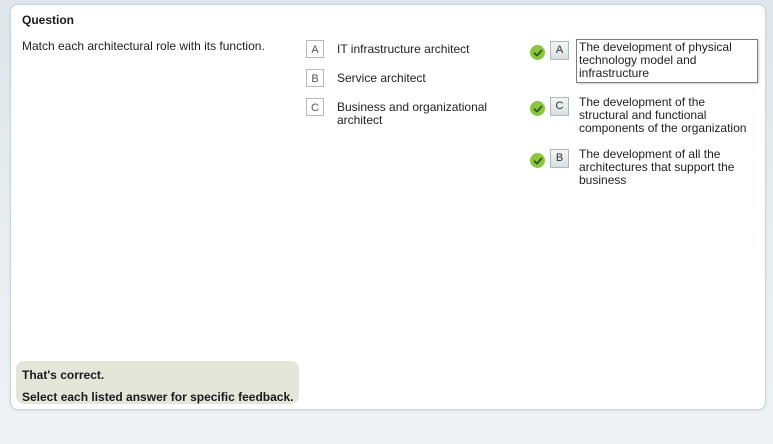  Describe the element at coordinates (381, 78) in the screenshot. I see `source-label-b: Service architect` at that location.